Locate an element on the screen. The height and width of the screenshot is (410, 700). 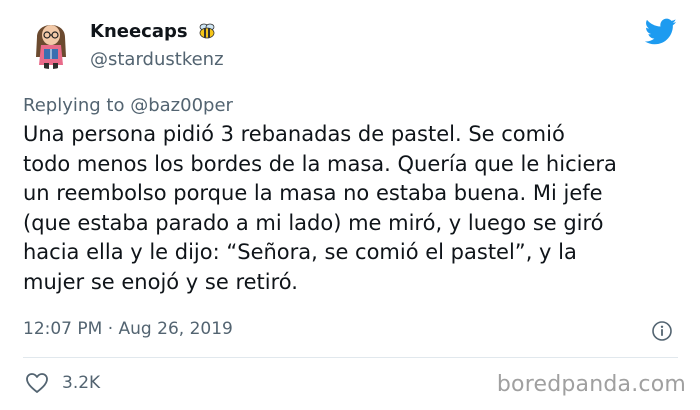
bee-icon is located at coordinates (207, 31).